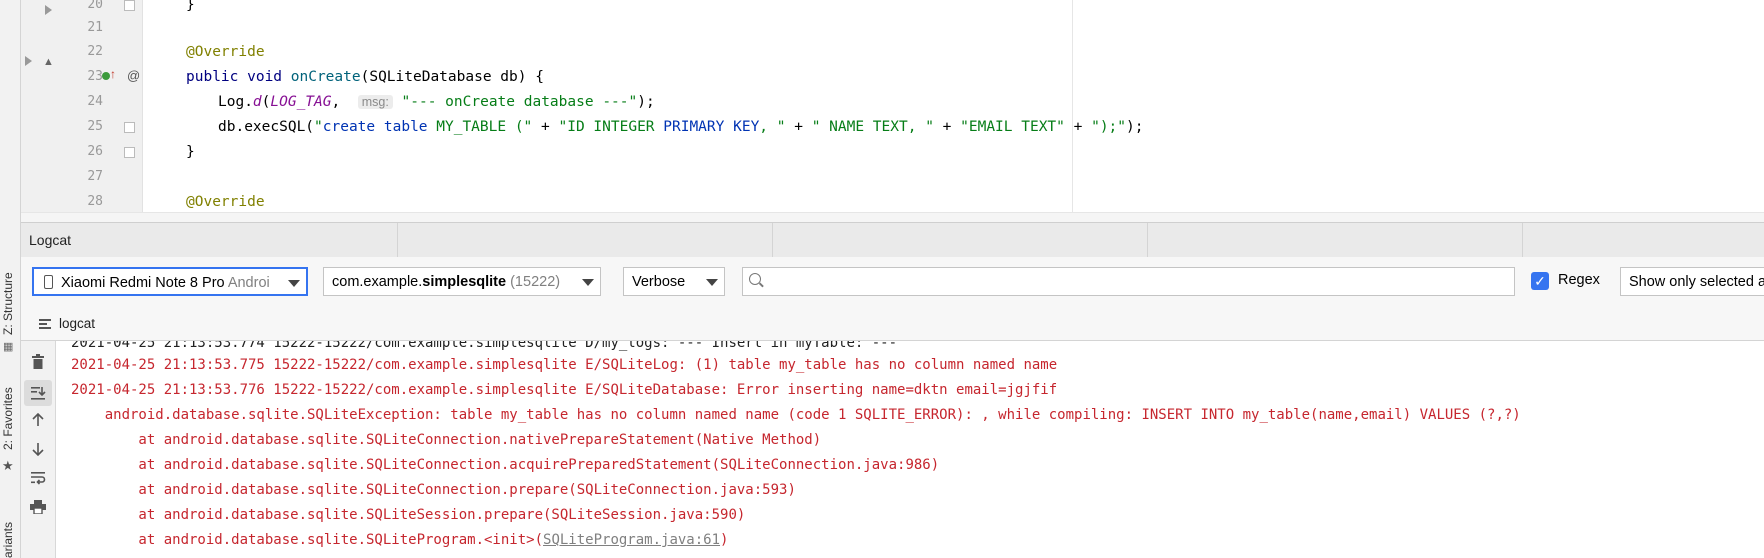 This screenshot has height=558, width=1764. I want to click on logcat-panel-header: Logcat, so click(892, 240).